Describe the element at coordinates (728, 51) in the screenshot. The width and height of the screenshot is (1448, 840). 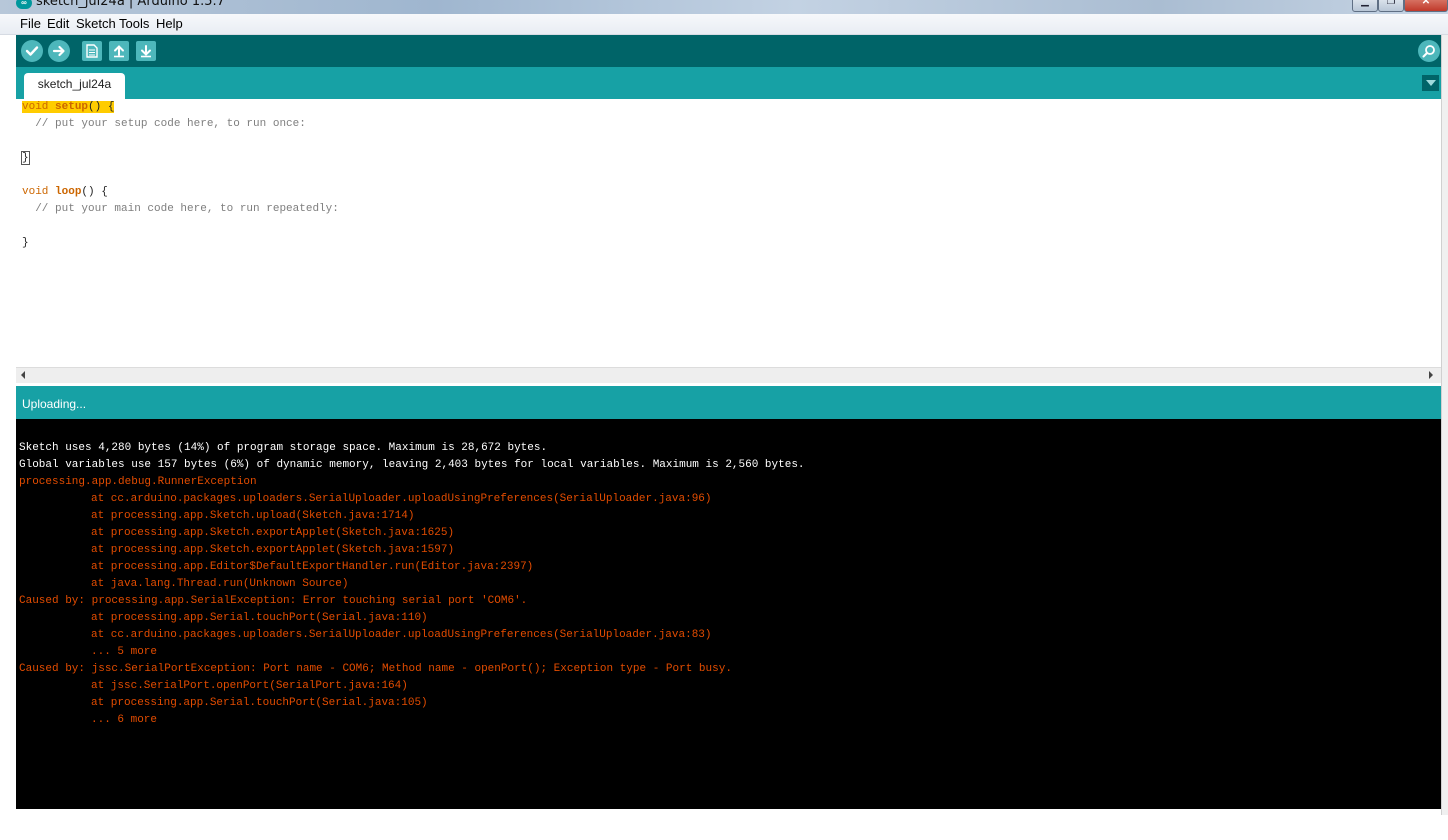
I see `toolbar` at that location.